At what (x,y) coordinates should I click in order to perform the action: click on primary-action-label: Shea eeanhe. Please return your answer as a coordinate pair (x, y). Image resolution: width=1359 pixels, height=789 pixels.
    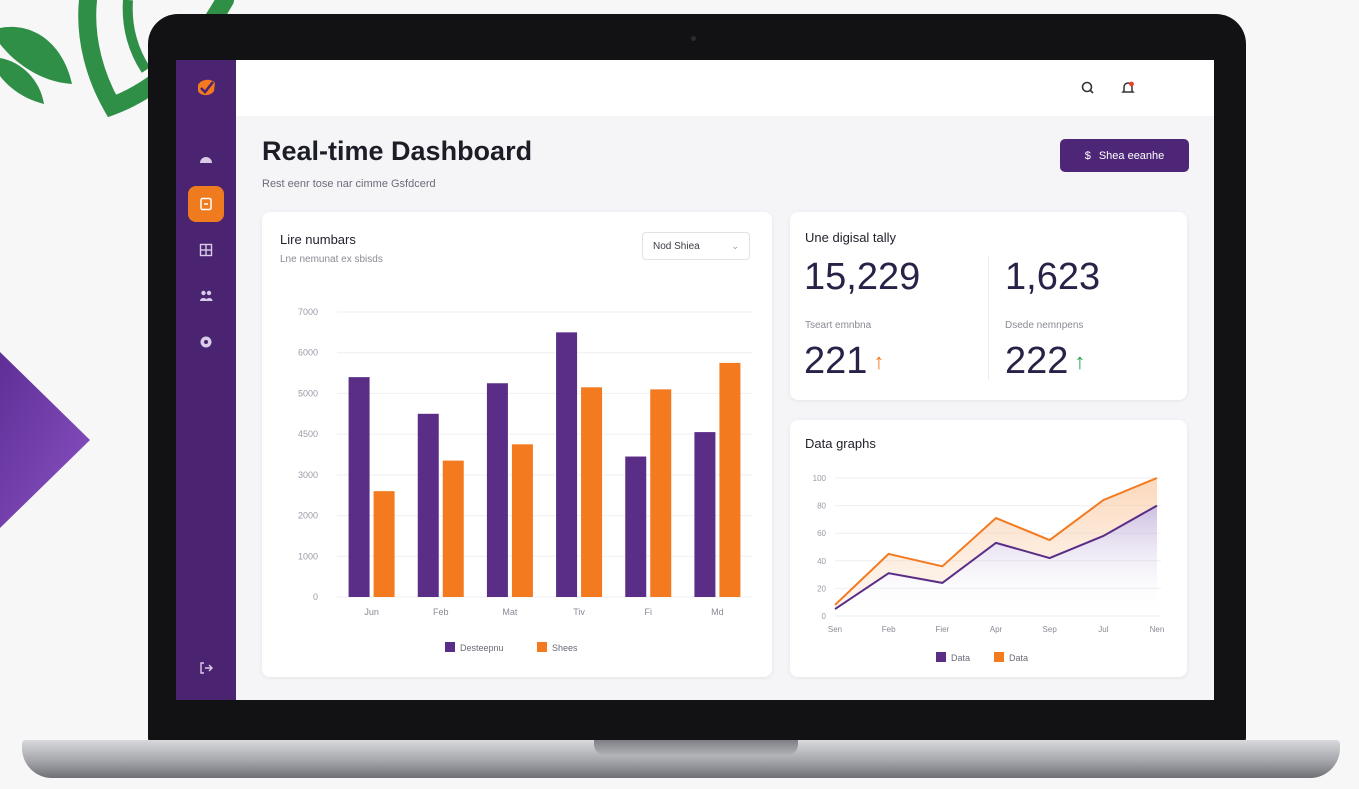
    Looking at the image, I should click on (1131, 155).